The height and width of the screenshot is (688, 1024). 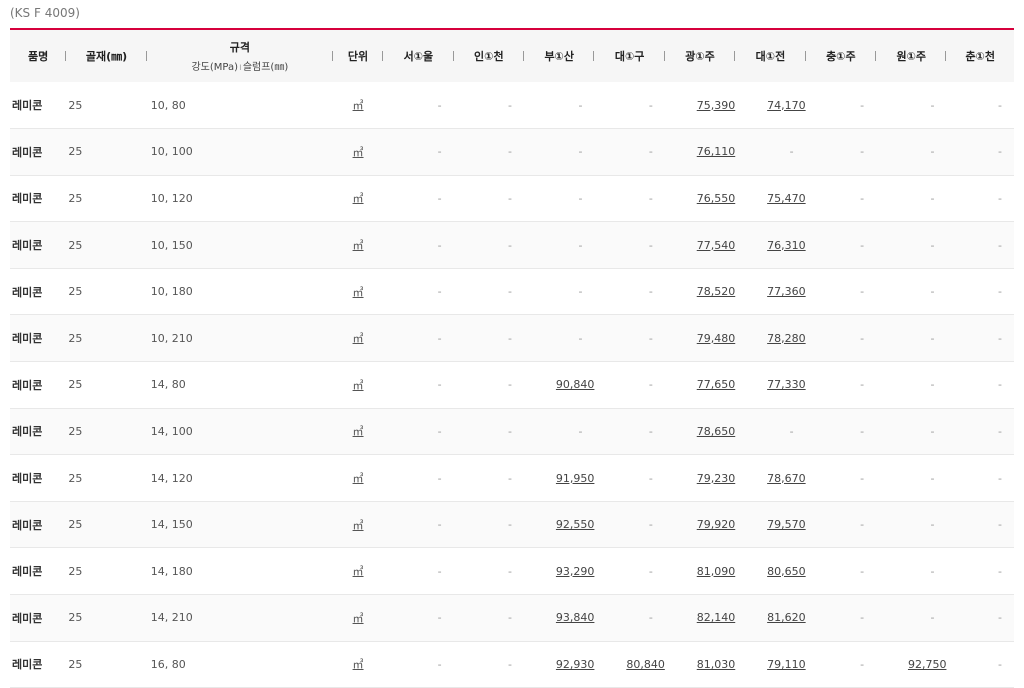 What do you see at coordinates (171, 525) in the screenshot?
I see `cell-spec: 14, 150` at bounding box center [171, 525].